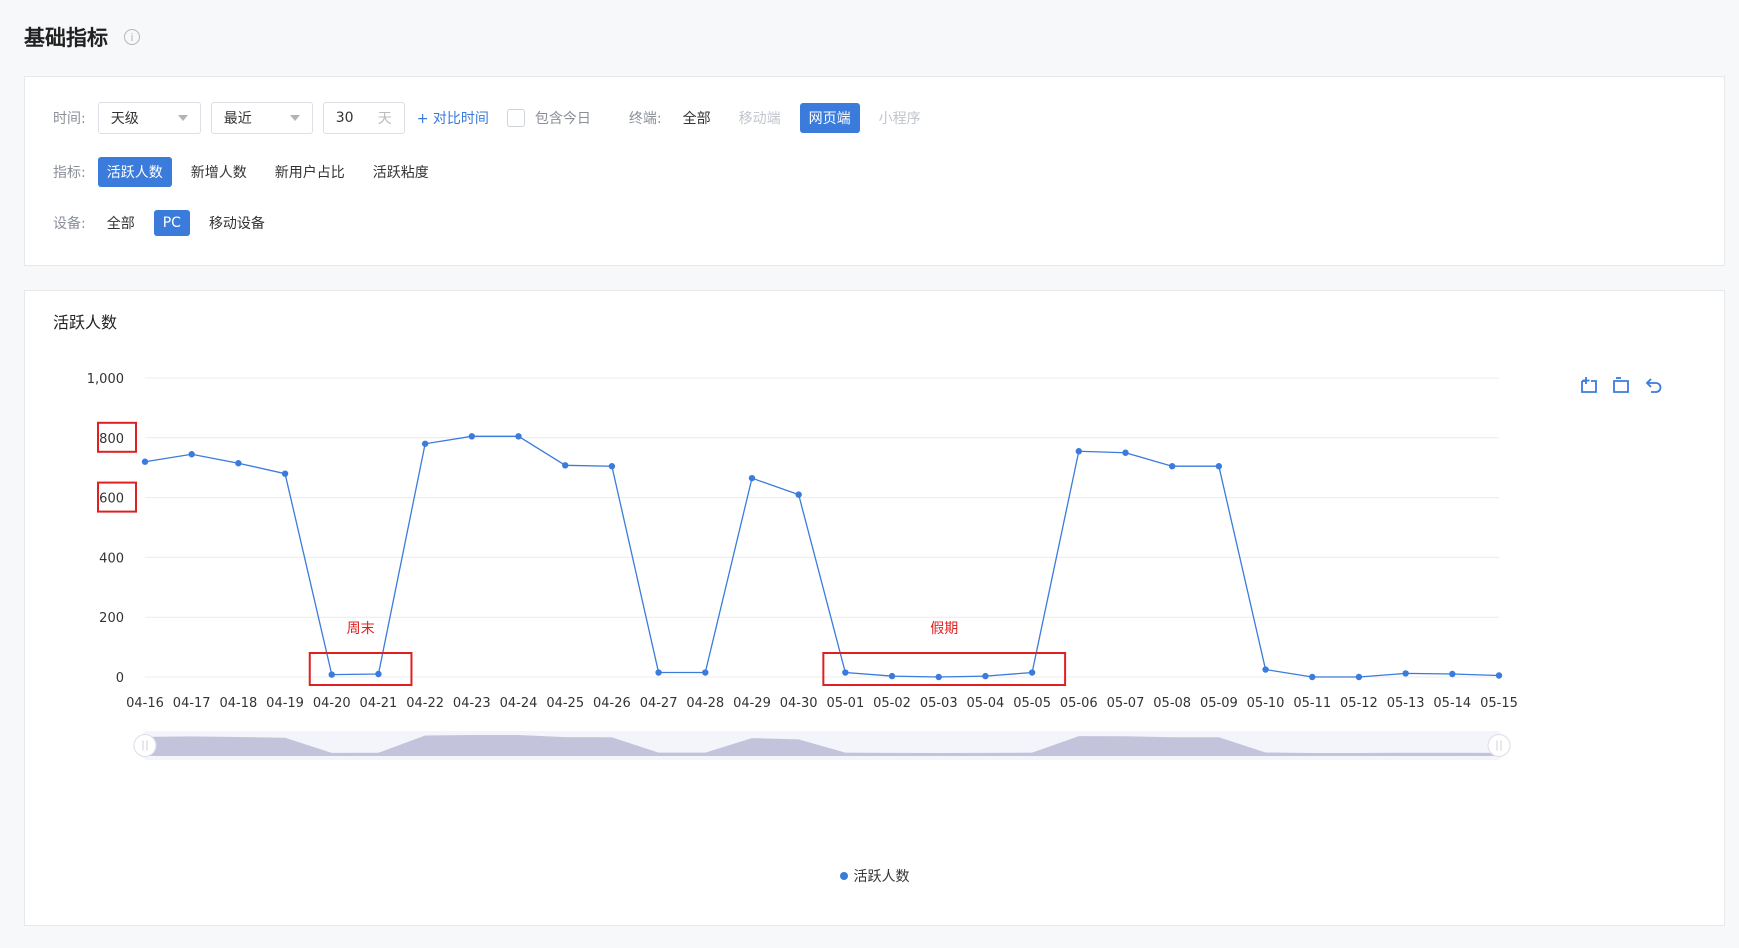 Image resolution: width=1739 pixels, height=948 pixels. I want to click on legend-marker, so click(843, 876).